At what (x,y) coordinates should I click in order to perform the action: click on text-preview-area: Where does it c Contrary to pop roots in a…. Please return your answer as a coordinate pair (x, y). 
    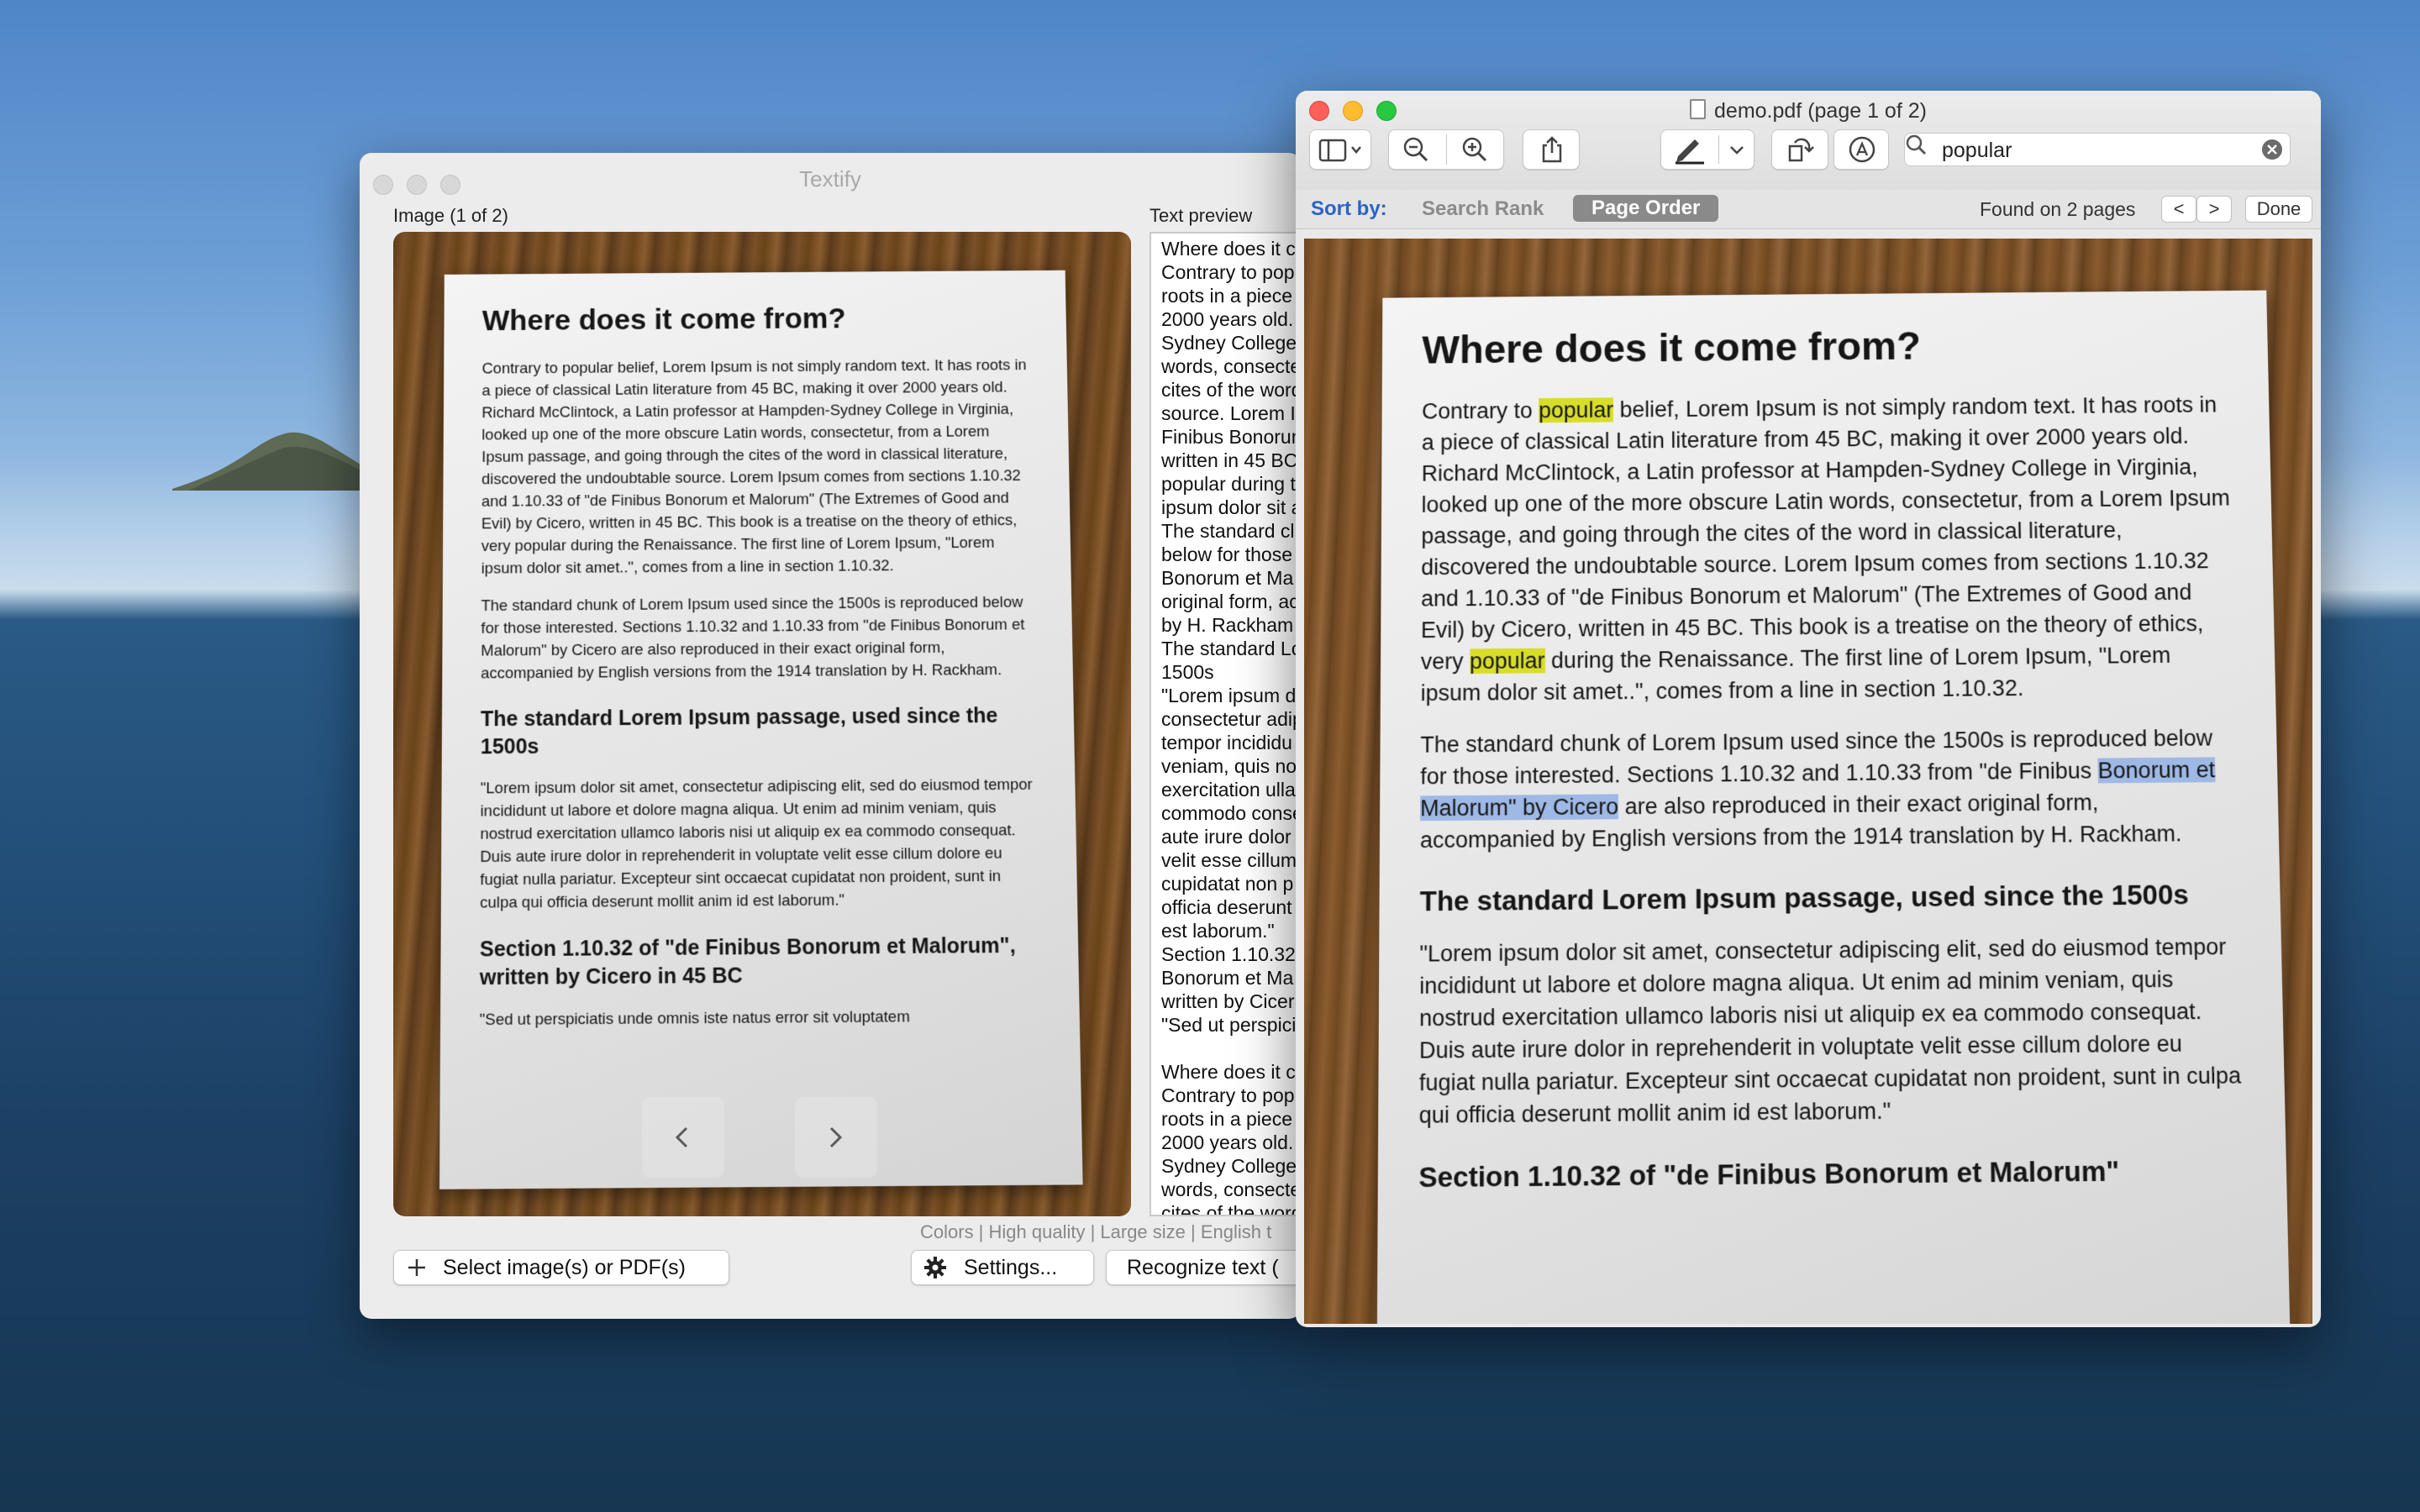
    Looking at the image, I should click on (1225, 724).